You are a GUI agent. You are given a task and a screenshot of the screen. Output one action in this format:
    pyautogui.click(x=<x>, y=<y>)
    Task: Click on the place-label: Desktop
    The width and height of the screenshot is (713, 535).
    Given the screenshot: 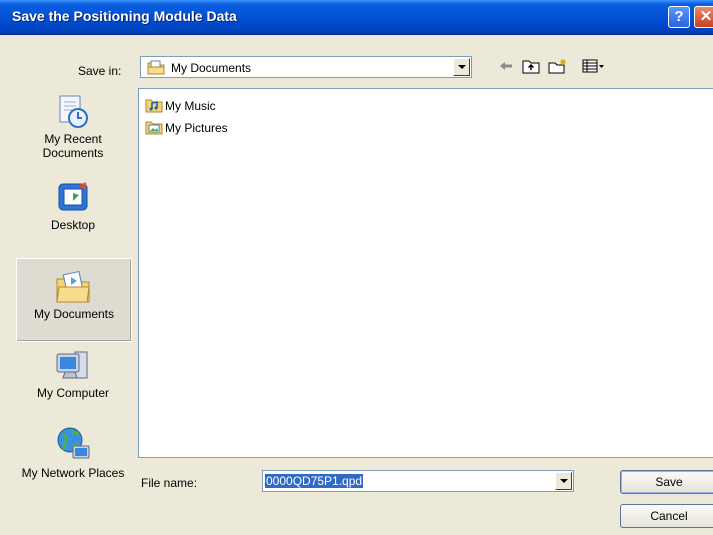 What is the action you would take?
    pyautogui.click(x=73, y=225)
    